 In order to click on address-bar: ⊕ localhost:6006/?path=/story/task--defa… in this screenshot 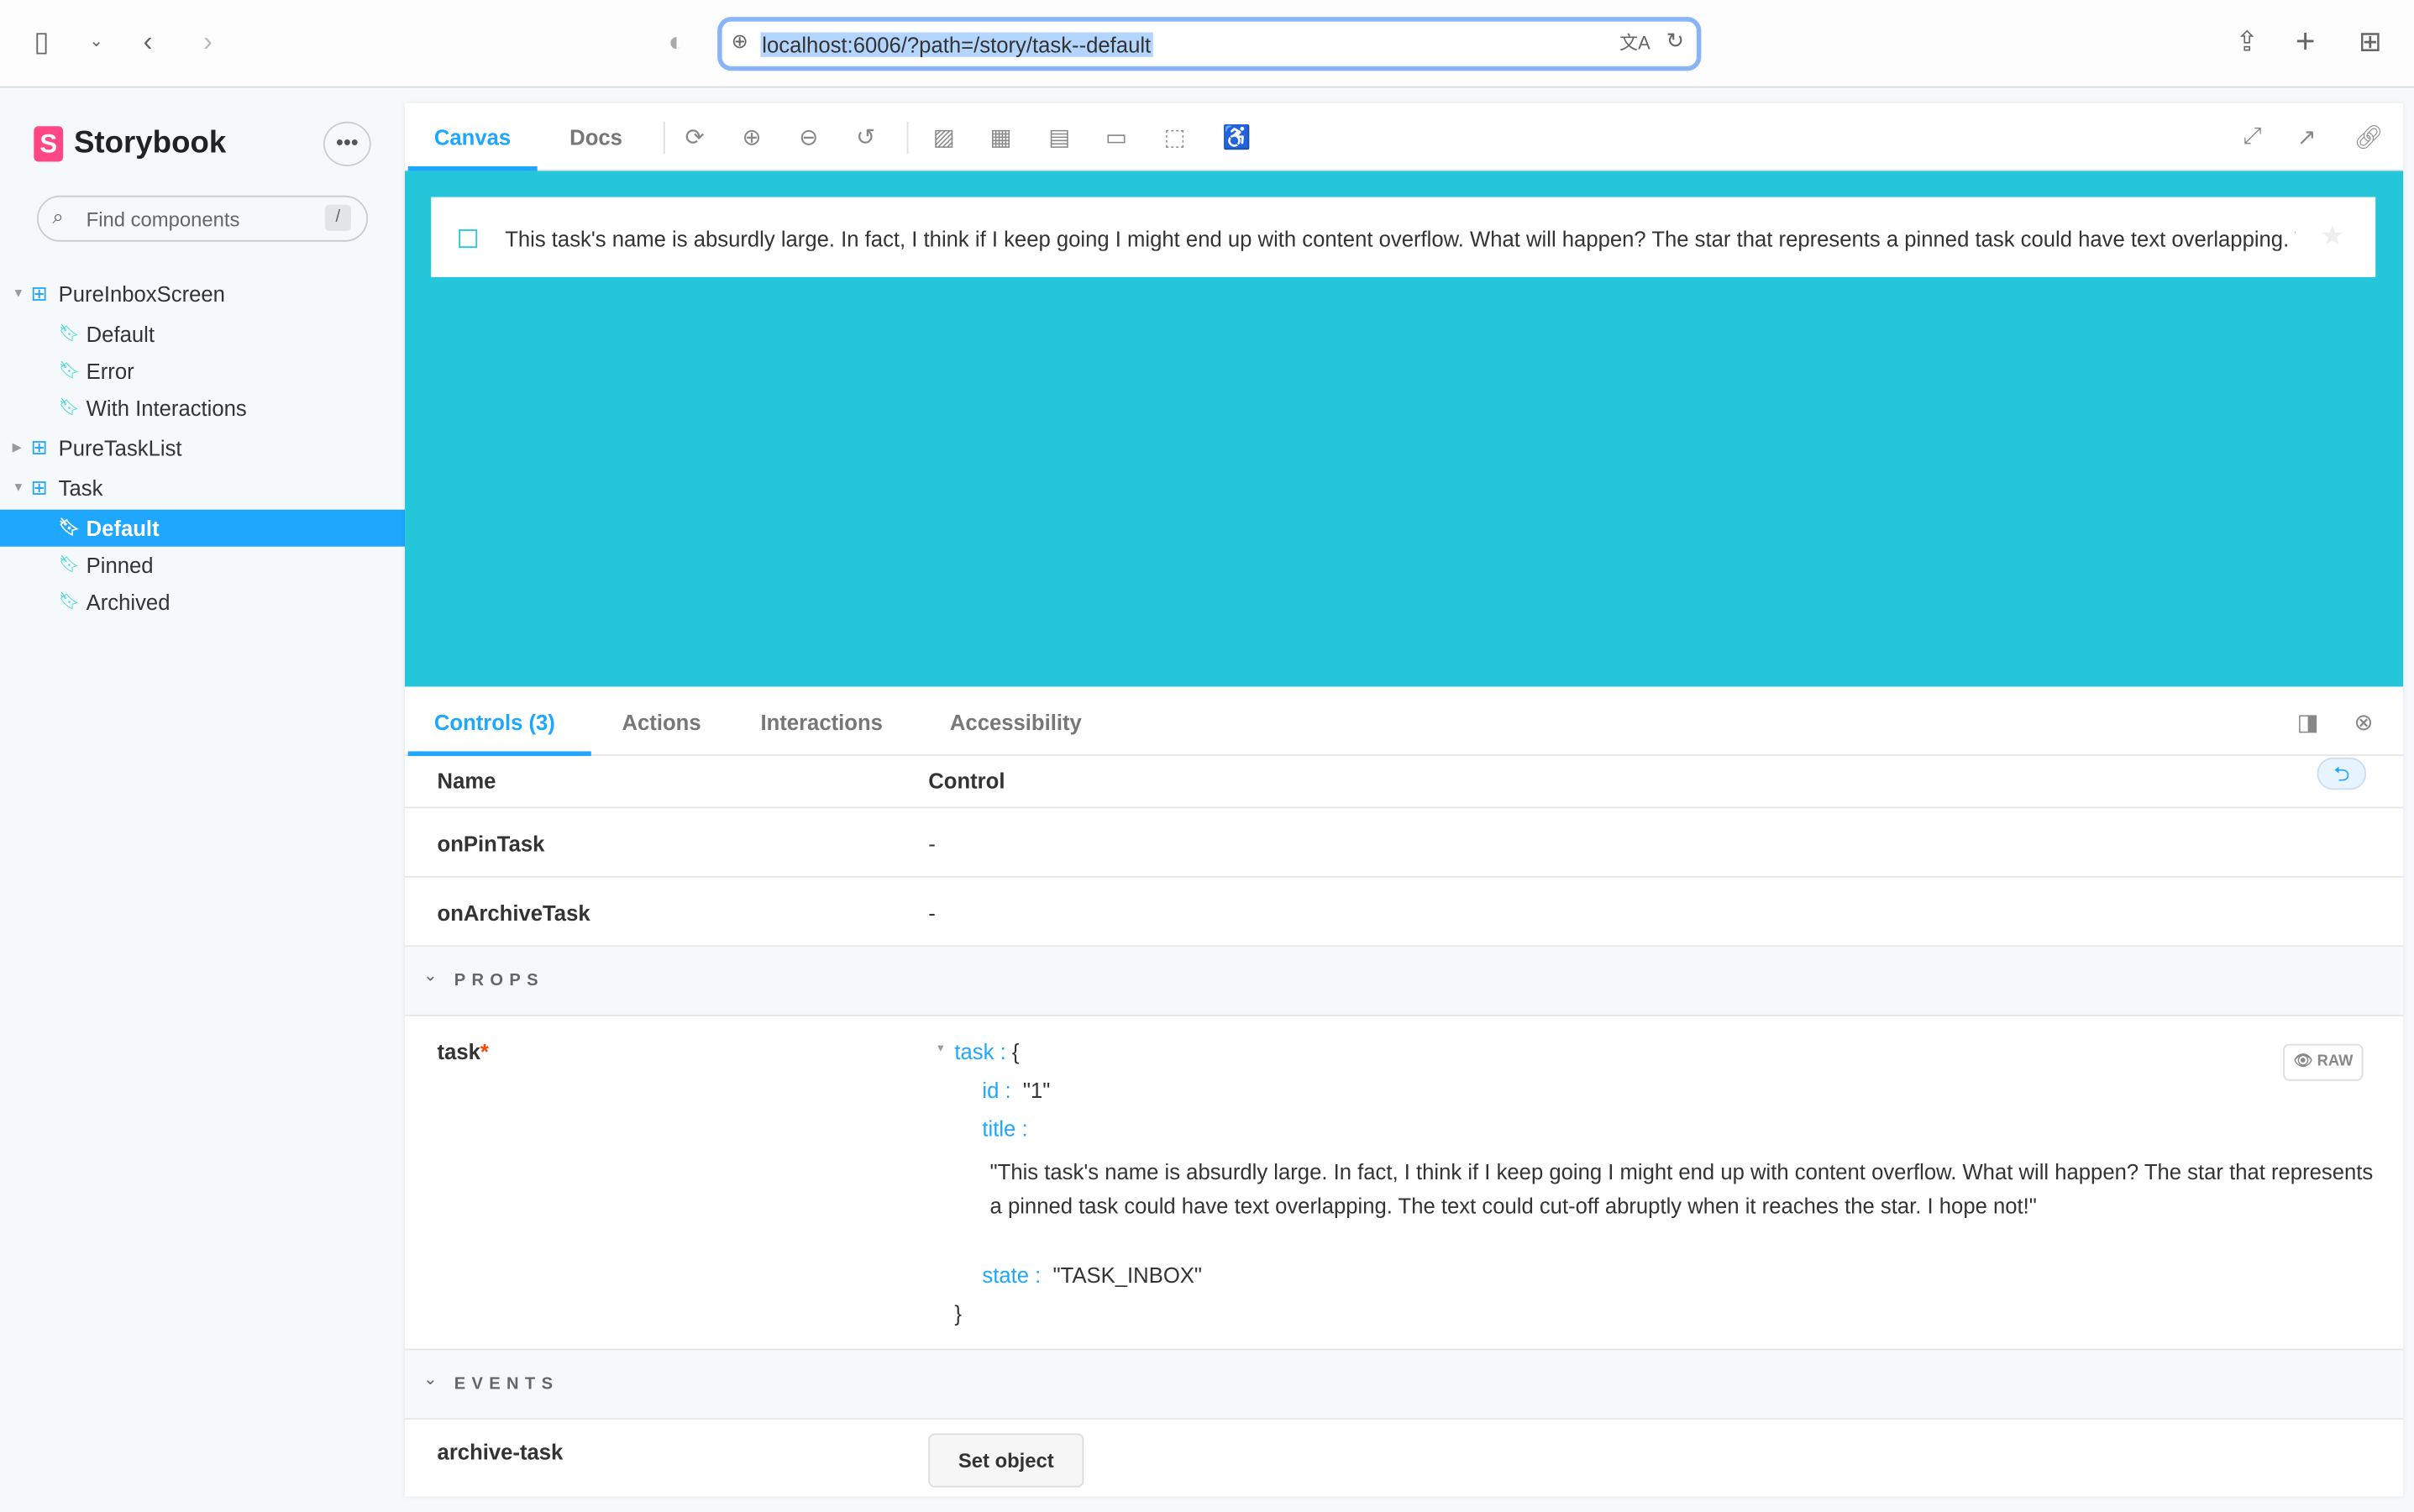, I will do `click(1209, 44)`.